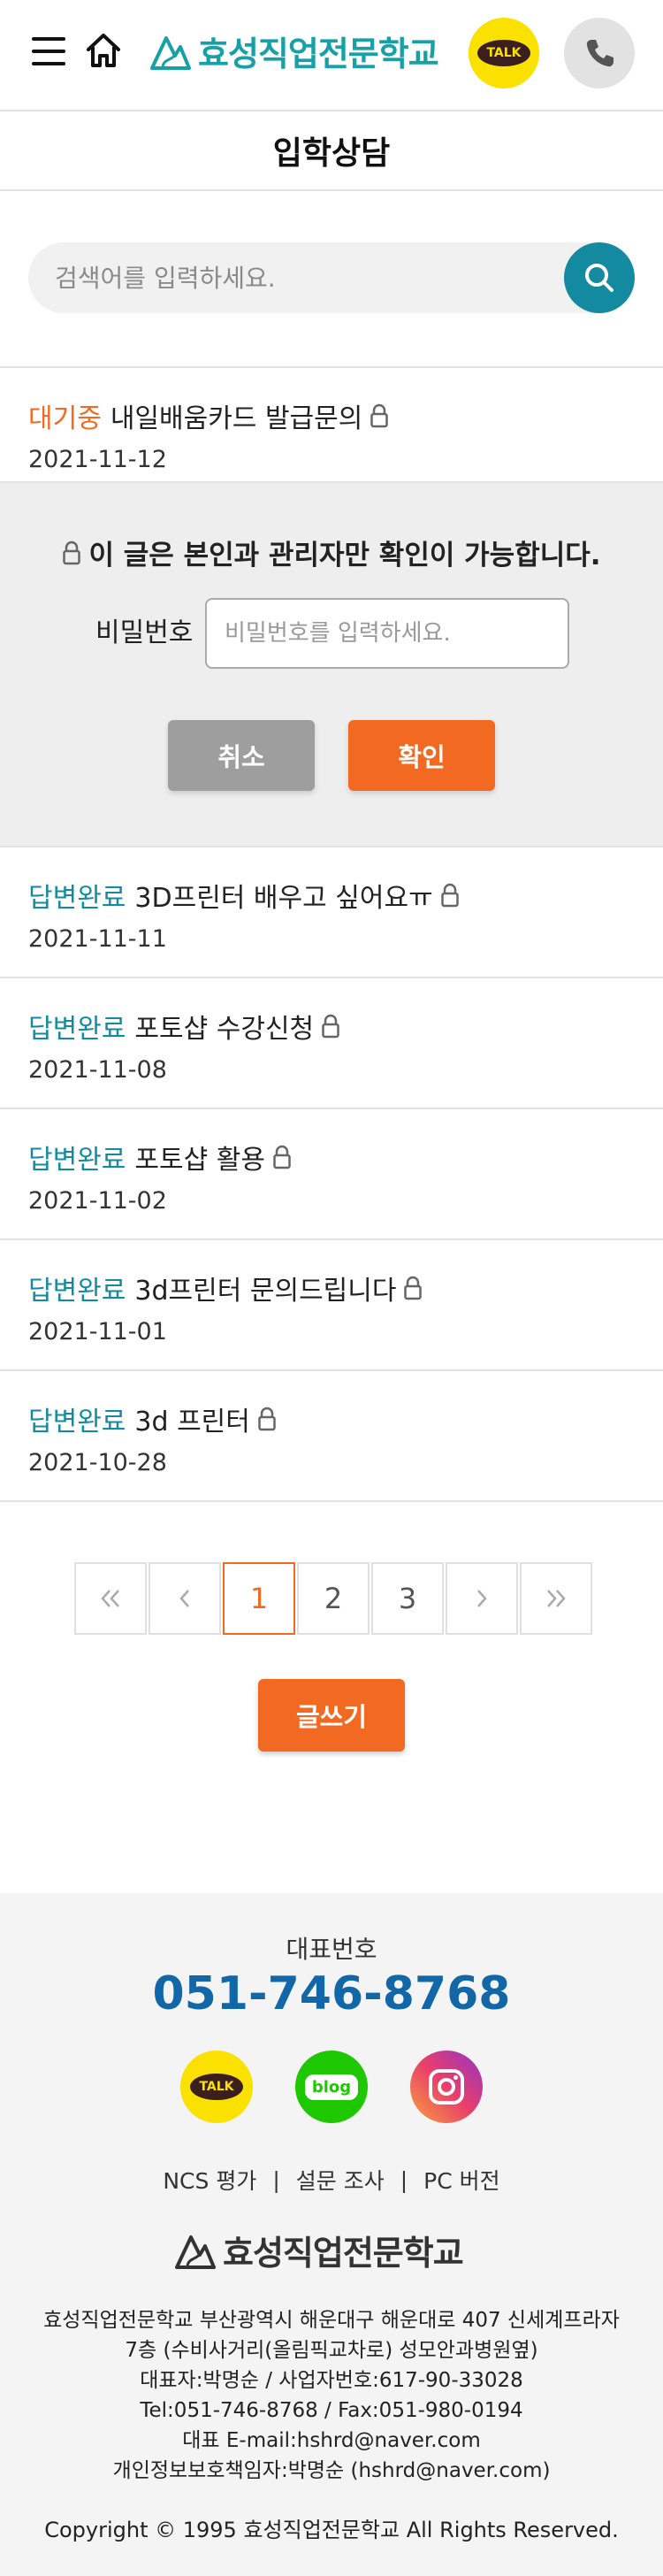 This screenshot has height=2576, width=663. I want to click on post-title: 3D프린터 배우고 싶어요ㅠ, so click(283, 895).